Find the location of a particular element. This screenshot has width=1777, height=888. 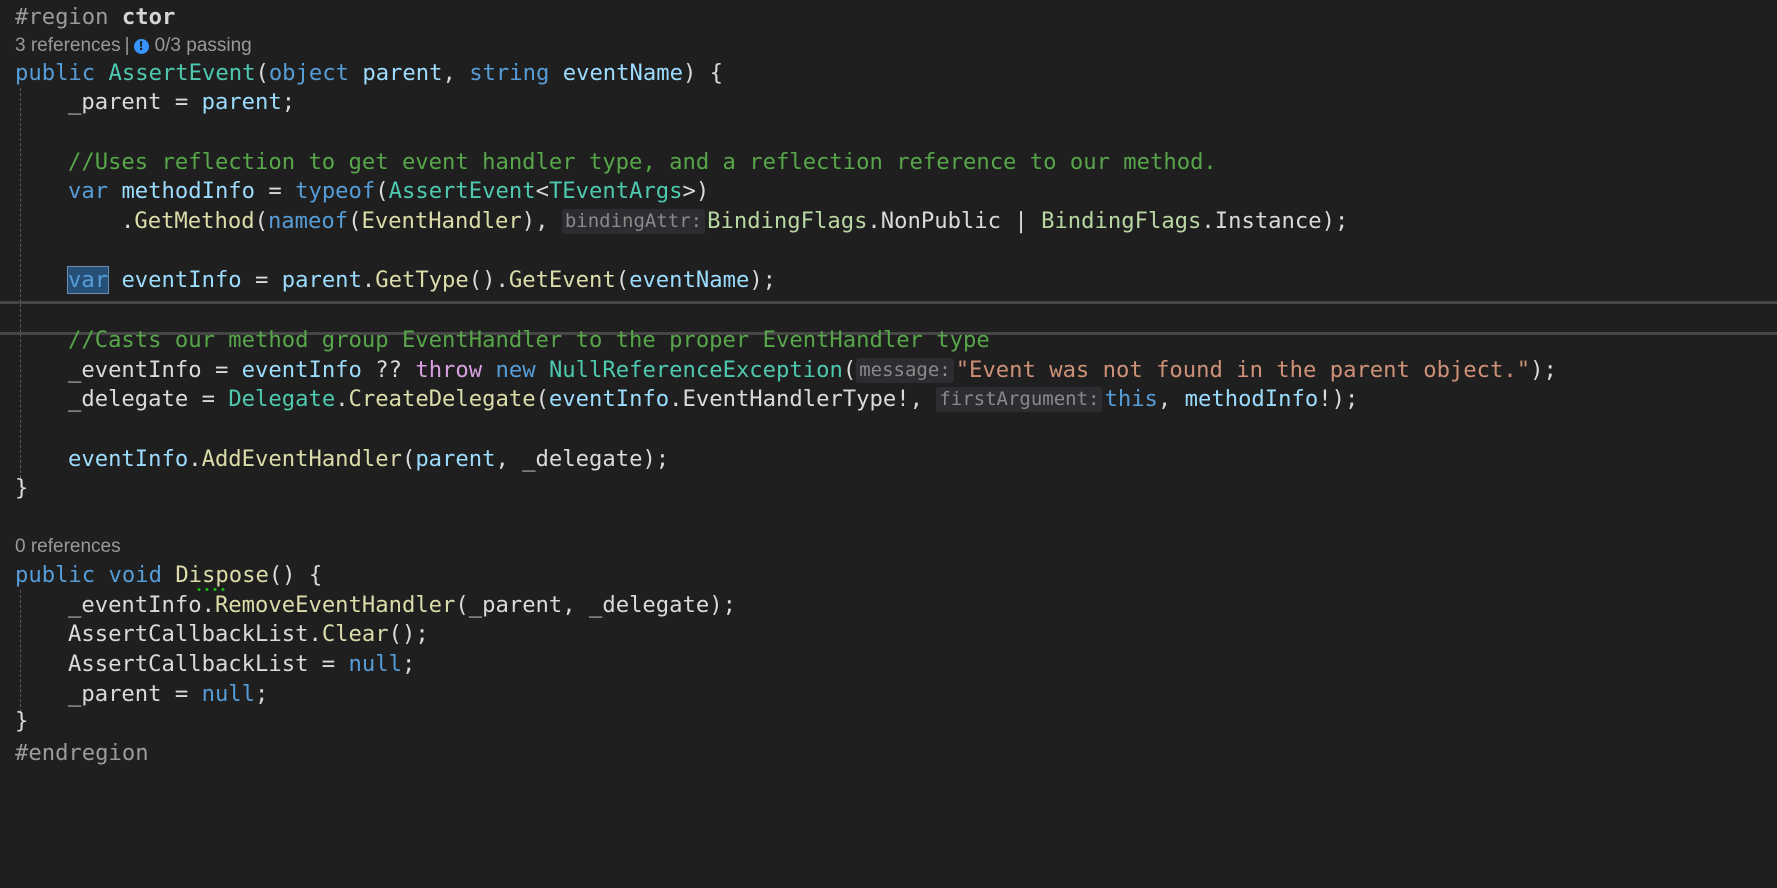

keyword-typeof: typeof is located at coordinates (335, 191).